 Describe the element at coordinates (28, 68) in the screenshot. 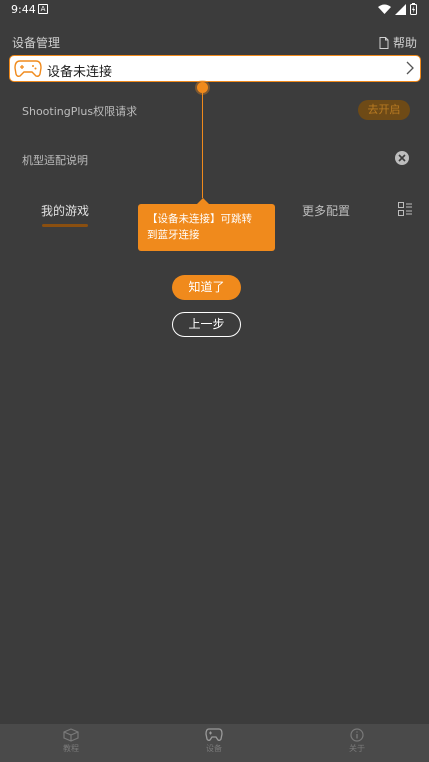

I see `gamepad-icon` at that location.